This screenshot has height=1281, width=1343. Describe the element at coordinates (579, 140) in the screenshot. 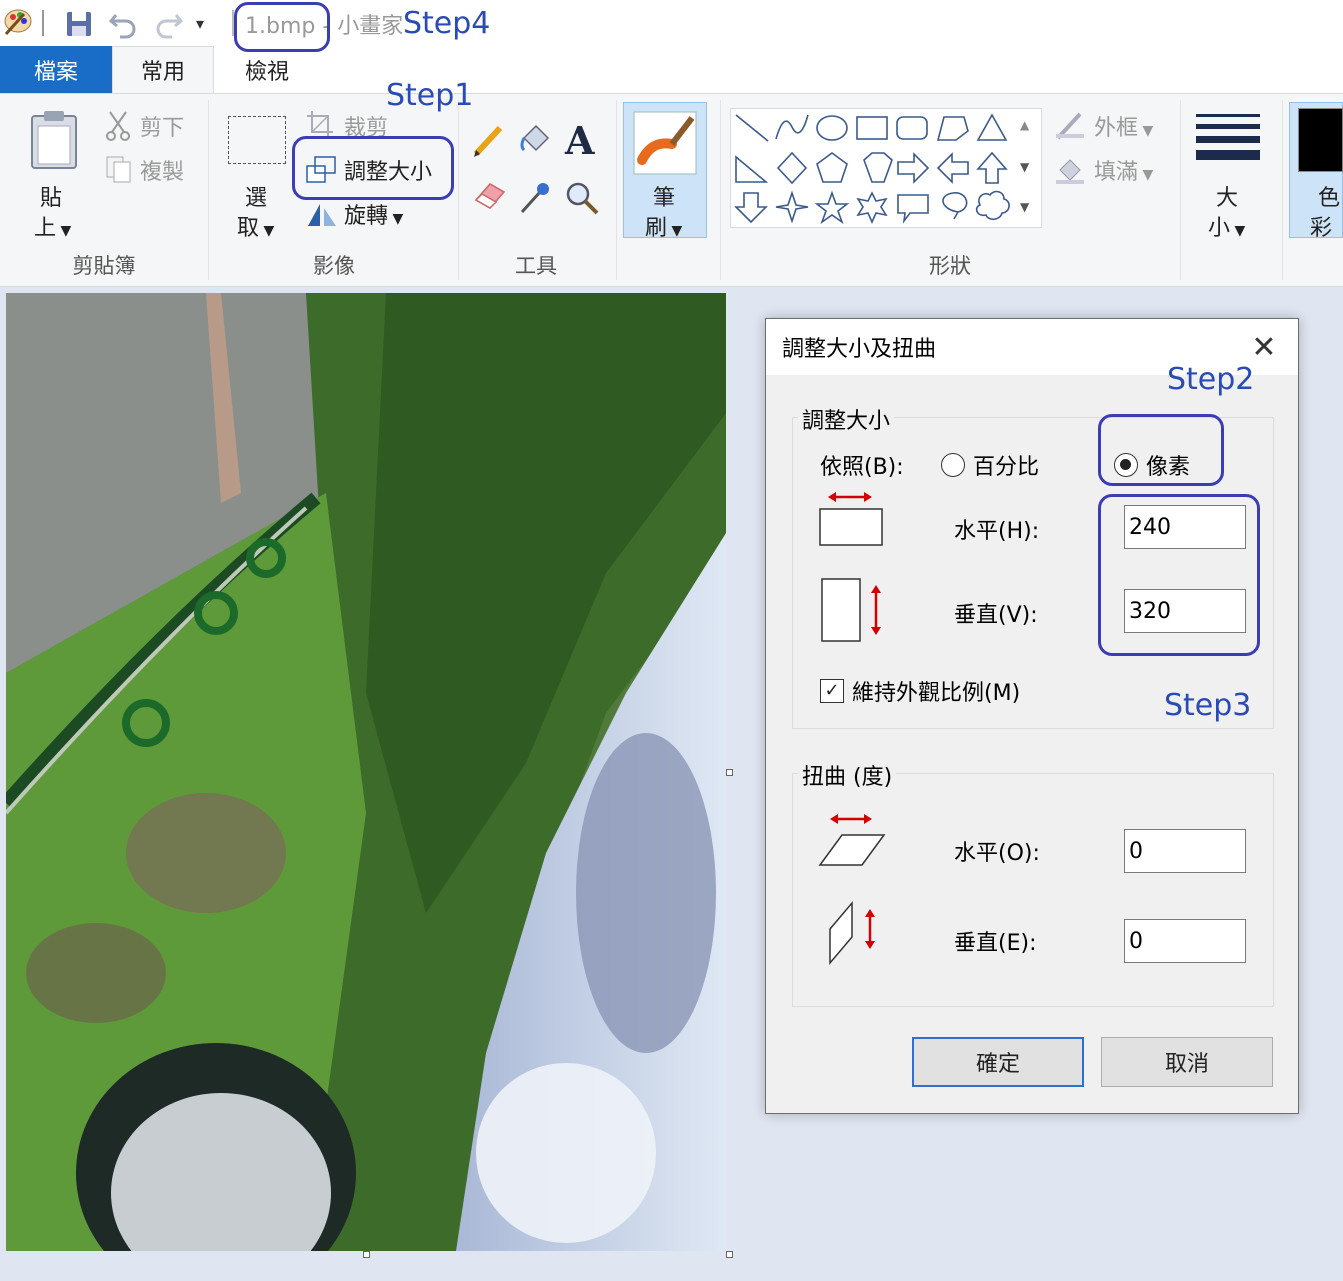

I see `text-tool-icon: A` at that location.